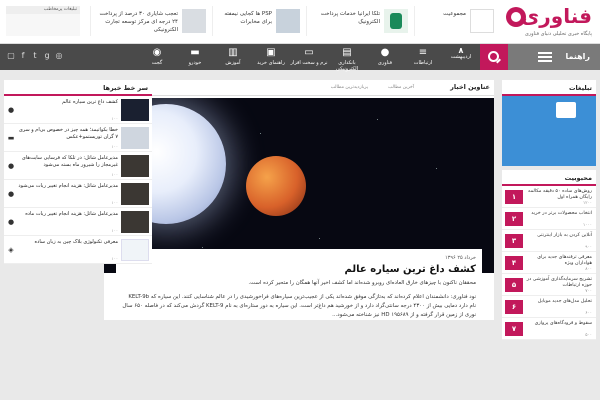 The image size is (600, 400). I want to click on popular-rank: ۴, so click(514, 263).